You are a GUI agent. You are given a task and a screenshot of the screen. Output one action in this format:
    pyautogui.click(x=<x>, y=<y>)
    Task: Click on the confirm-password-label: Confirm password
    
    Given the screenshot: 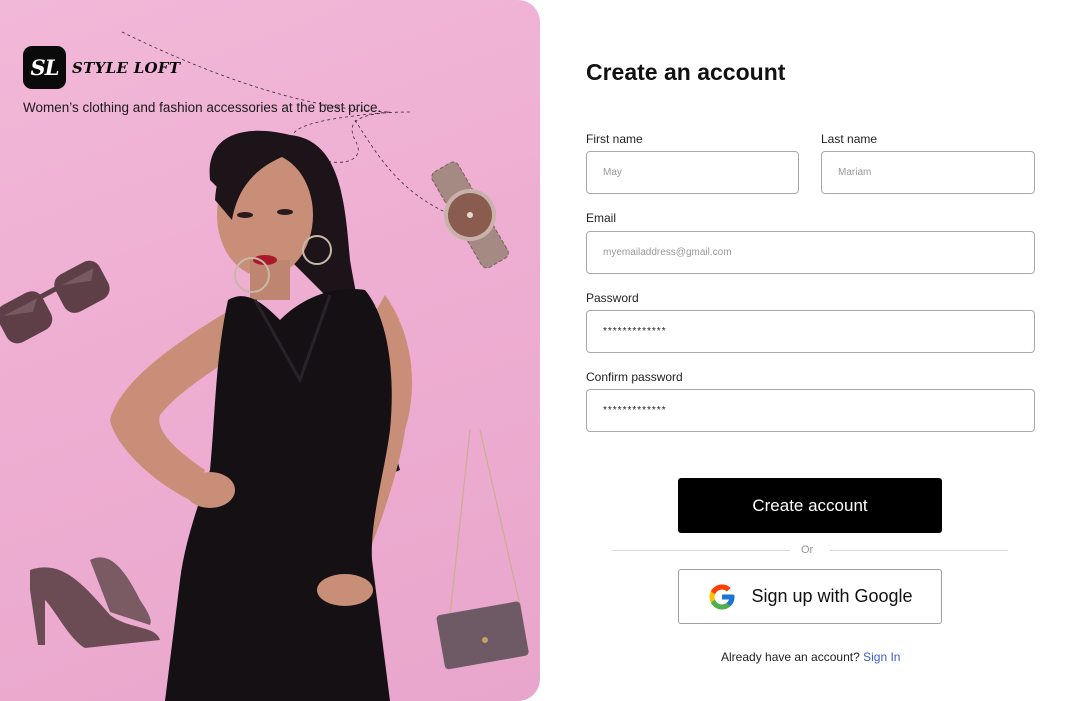 What is the action you would take?
    pyautogui.click(x=634, y=377)
    